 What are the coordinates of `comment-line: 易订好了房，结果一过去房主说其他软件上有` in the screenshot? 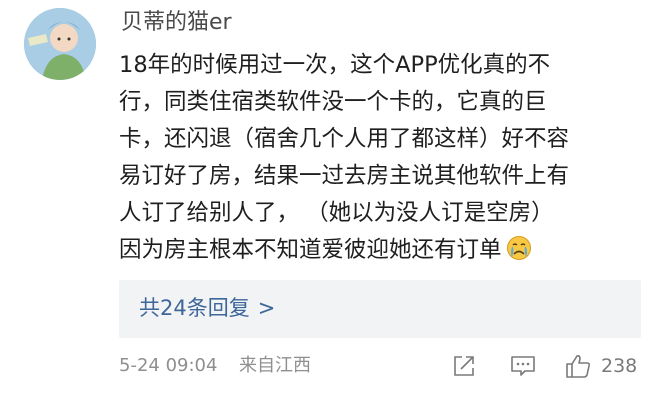 It's located at (344, 176).